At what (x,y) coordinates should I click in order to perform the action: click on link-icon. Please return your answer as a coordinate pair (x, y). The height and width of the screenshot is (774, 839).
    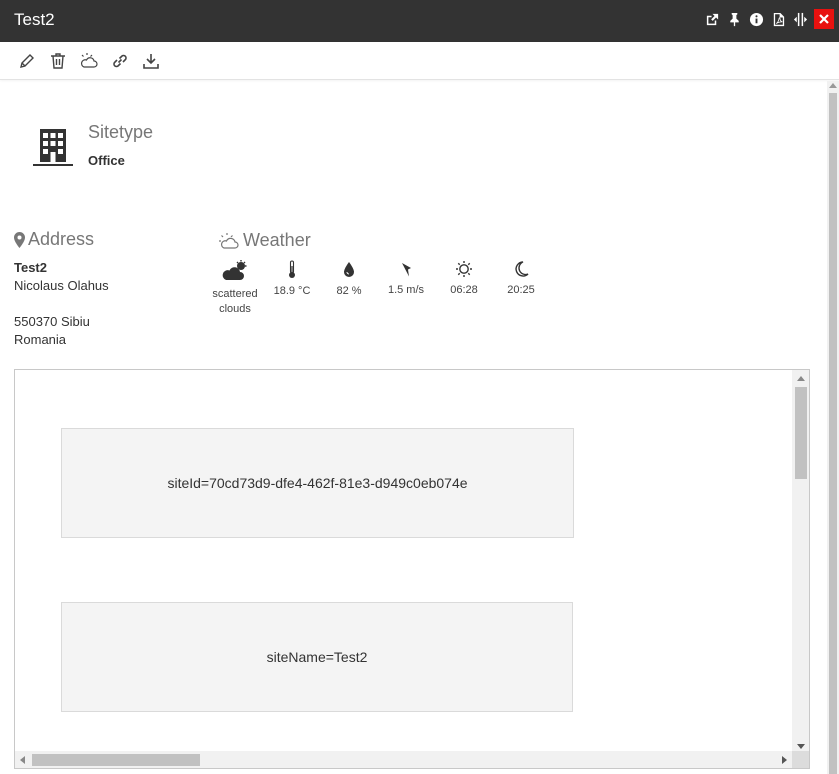
    Looking at the image, I should click on (120, 61).